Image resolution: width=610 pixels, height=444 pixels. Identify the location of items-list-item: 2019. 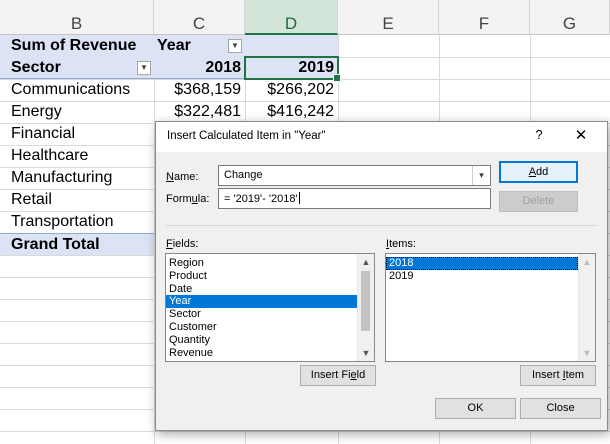
(490, 276).